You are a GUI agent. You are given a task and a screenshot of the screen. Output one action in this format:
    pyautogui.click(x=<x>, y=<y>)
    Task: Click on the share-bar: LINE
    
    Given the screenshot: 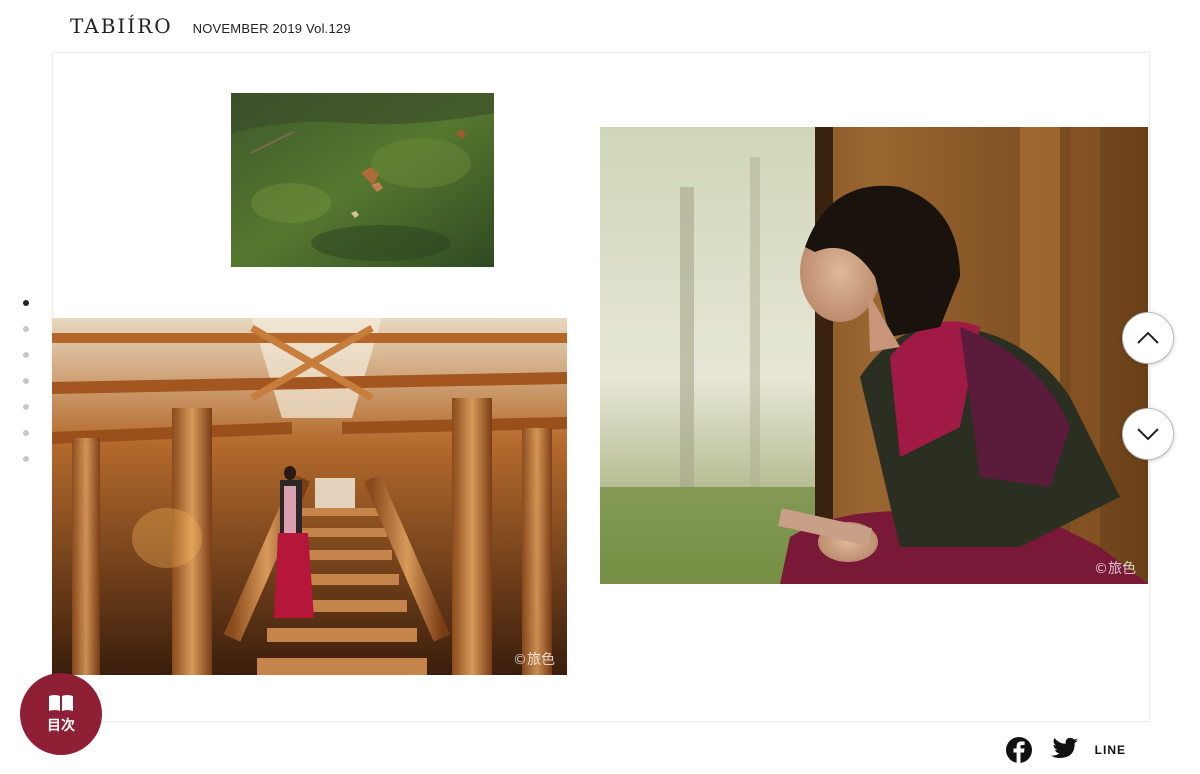 What is the action you would take?
    pyautogui.click(x=1065, y=750)
    